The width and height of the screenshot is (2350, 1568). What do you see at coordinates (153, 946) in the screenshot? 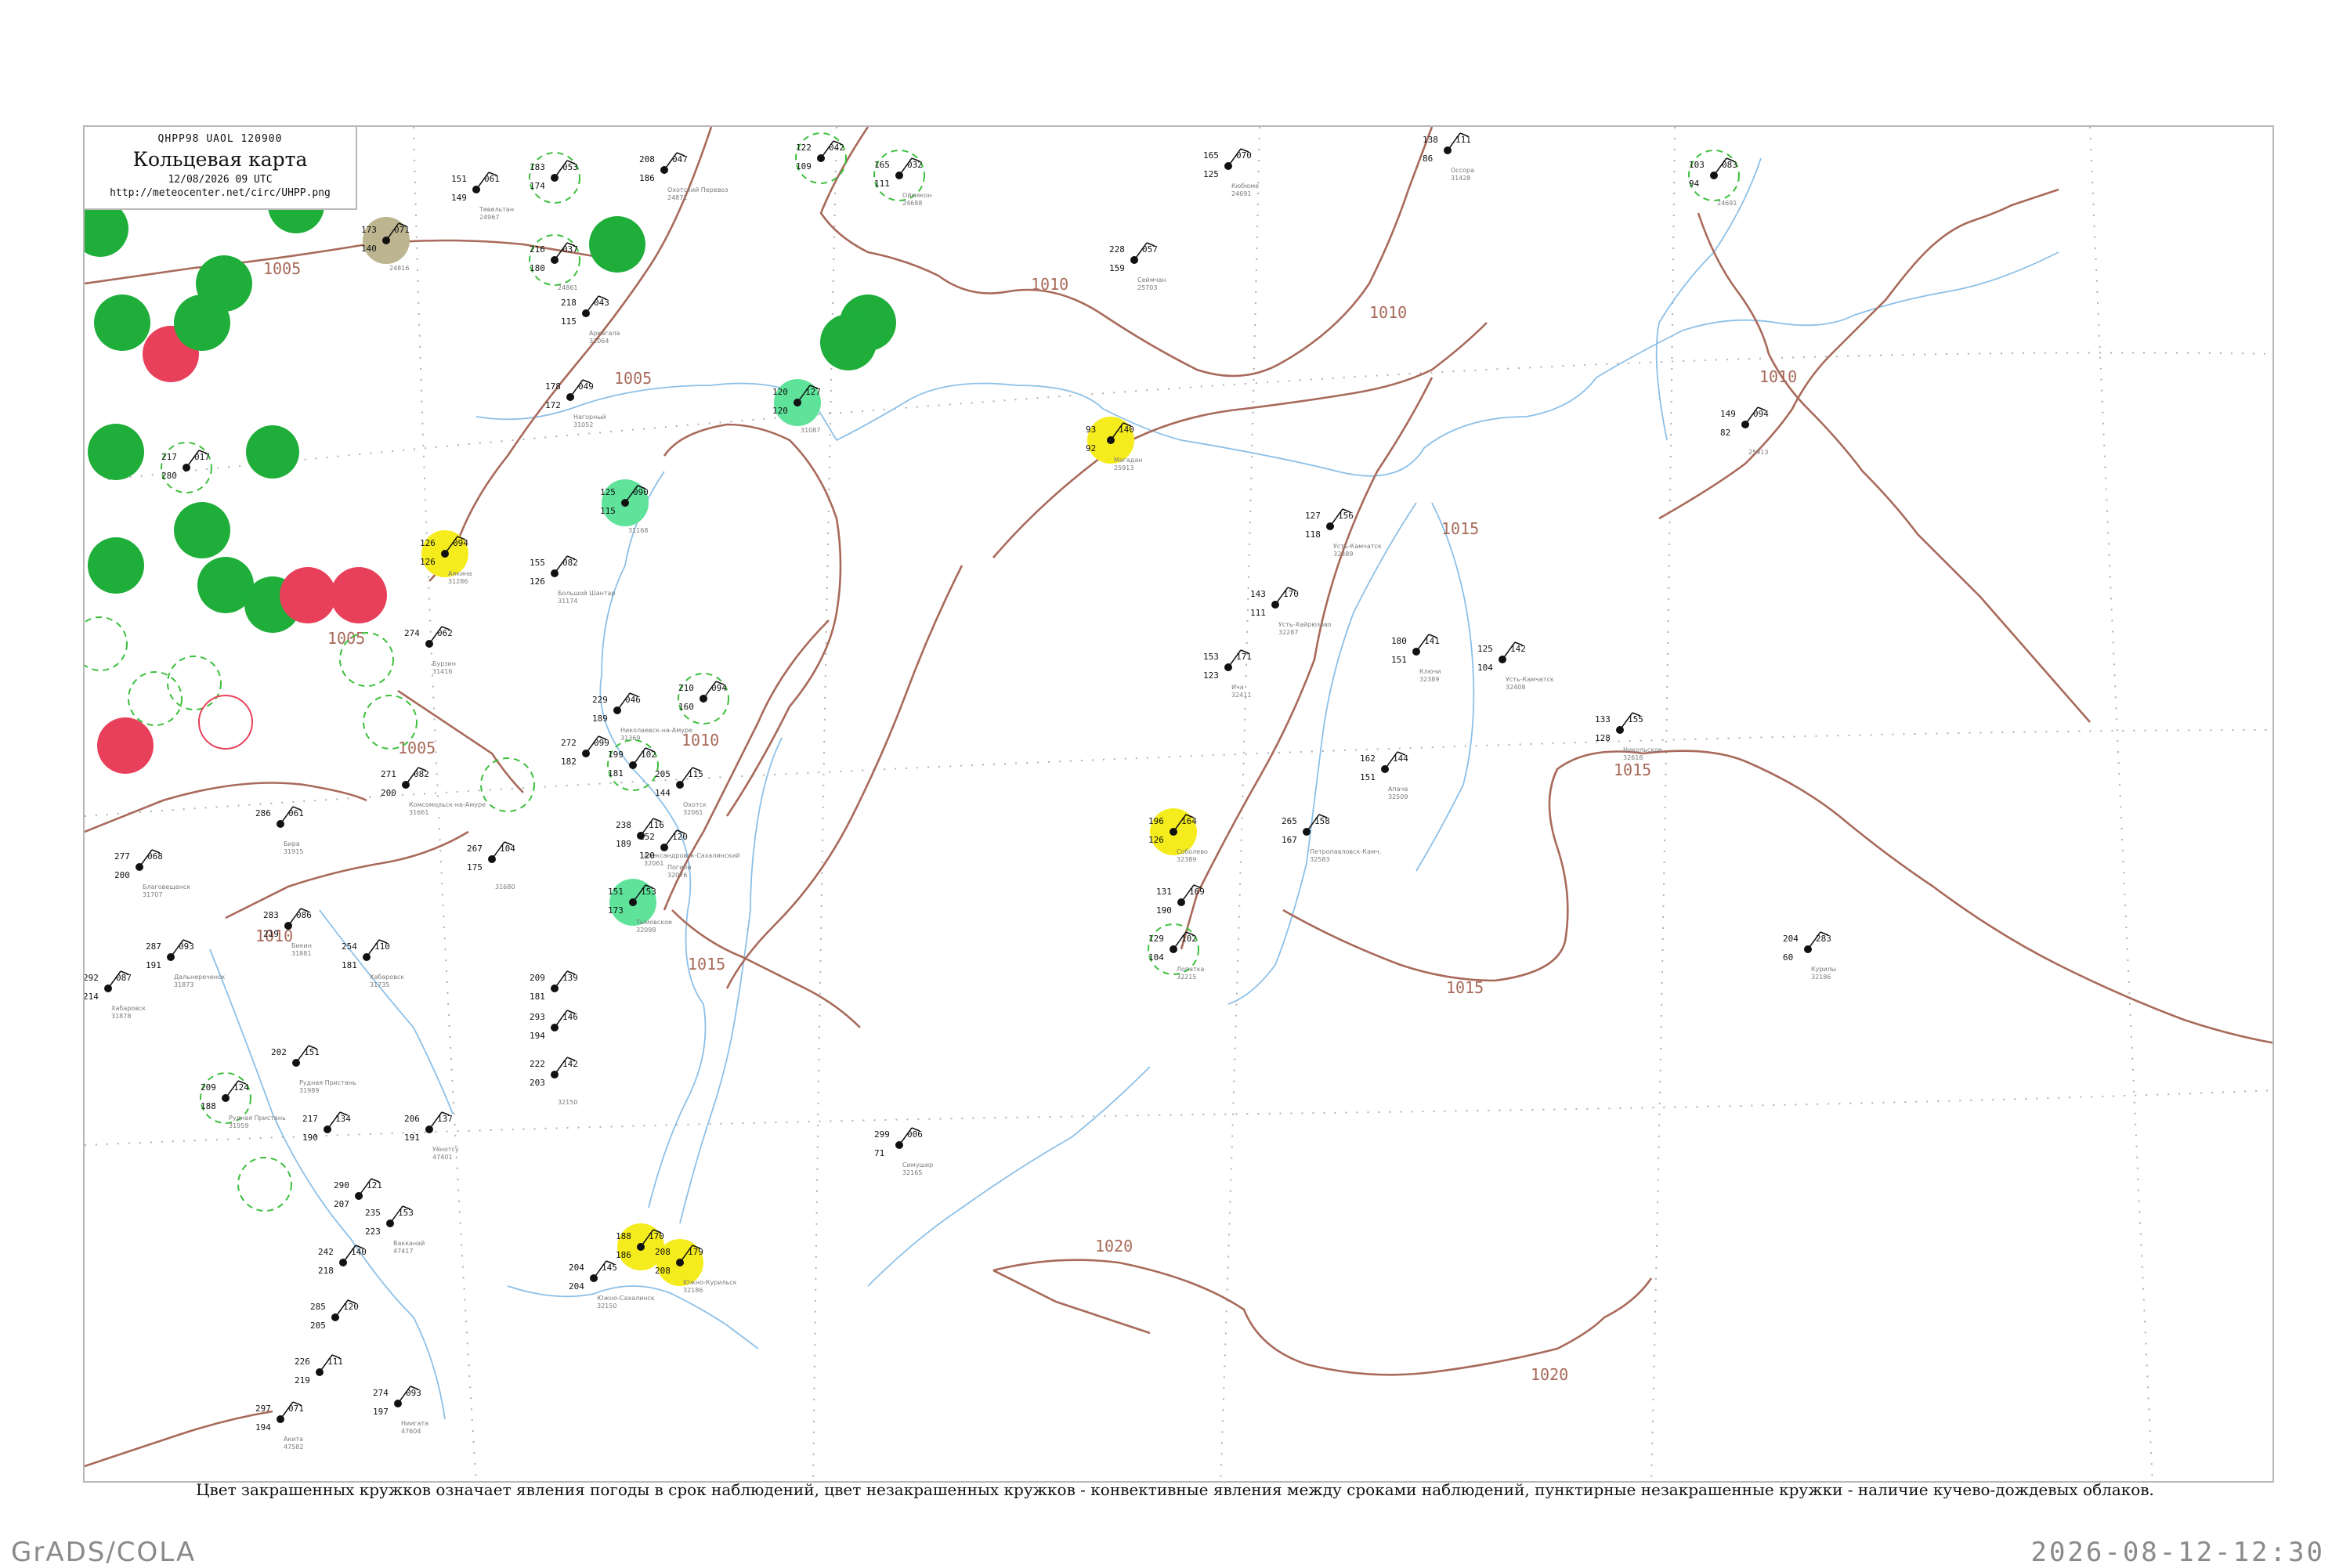
I see `station-temperature: 287` at bounding box center [153, 946].